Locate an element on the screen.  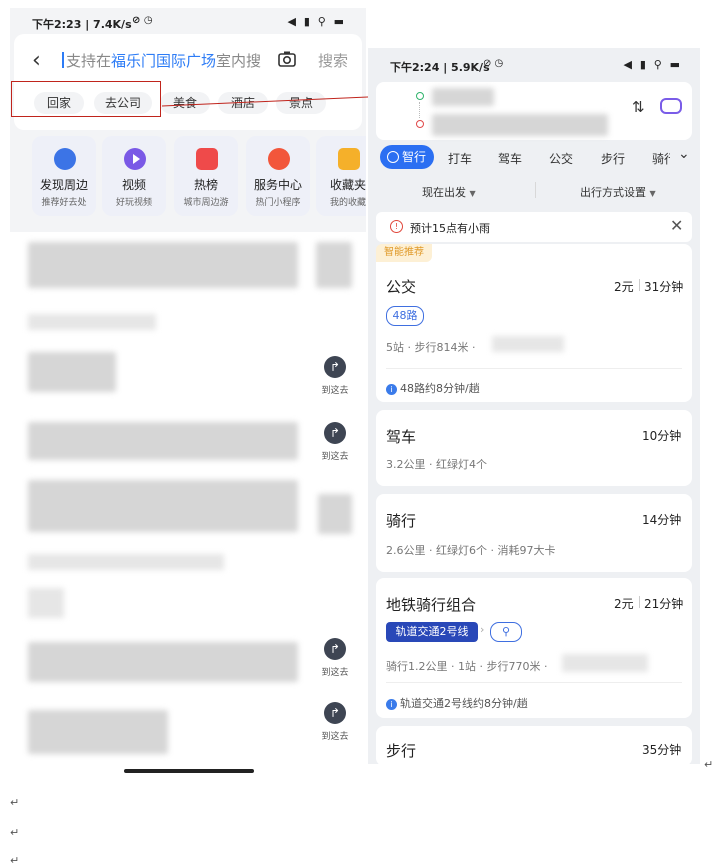
depart-time: 现在出发 ▼ is located at coordinates (449, 192).